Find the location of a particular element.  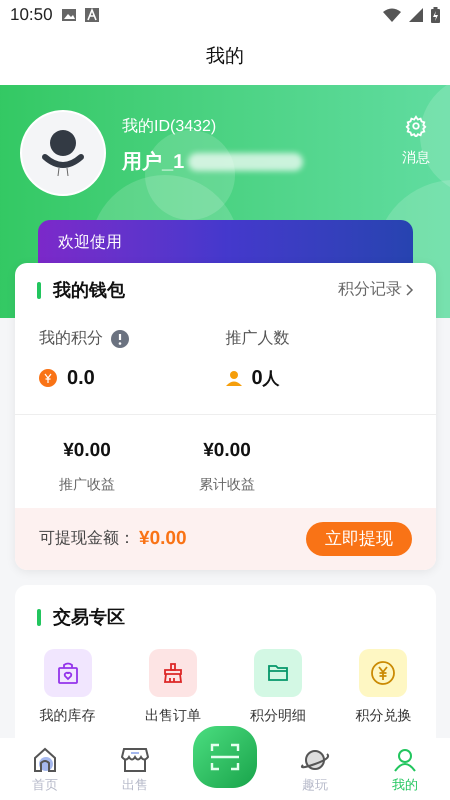

withdraw-button: 立即提现 is located at coordinates (359, 539).